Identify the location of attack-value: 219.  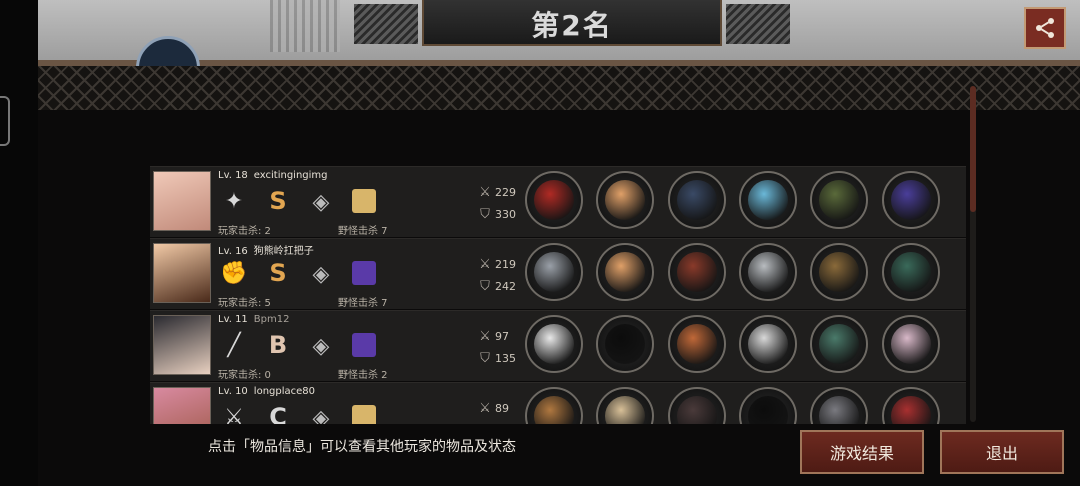
(505, 264).